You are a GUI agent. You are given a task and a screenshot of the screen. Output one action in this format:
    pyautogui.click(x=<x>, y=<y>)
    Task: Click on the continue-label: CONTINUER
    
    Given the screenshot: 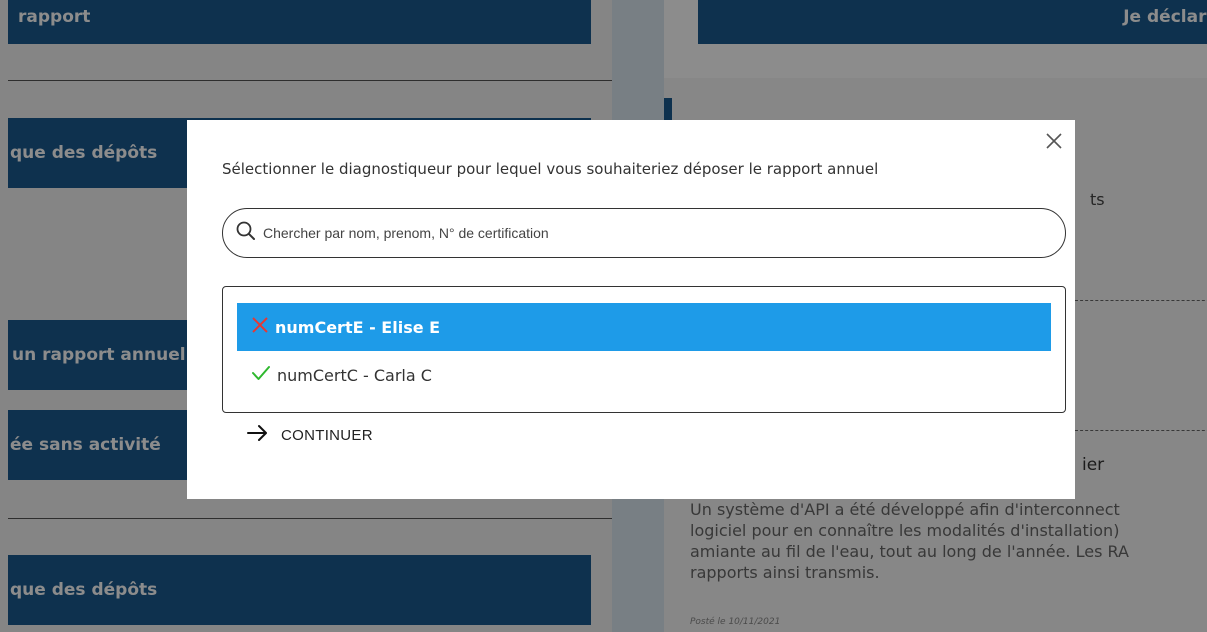 What is the action you would take?
    pyautogui.click(x=327, y=435)
    